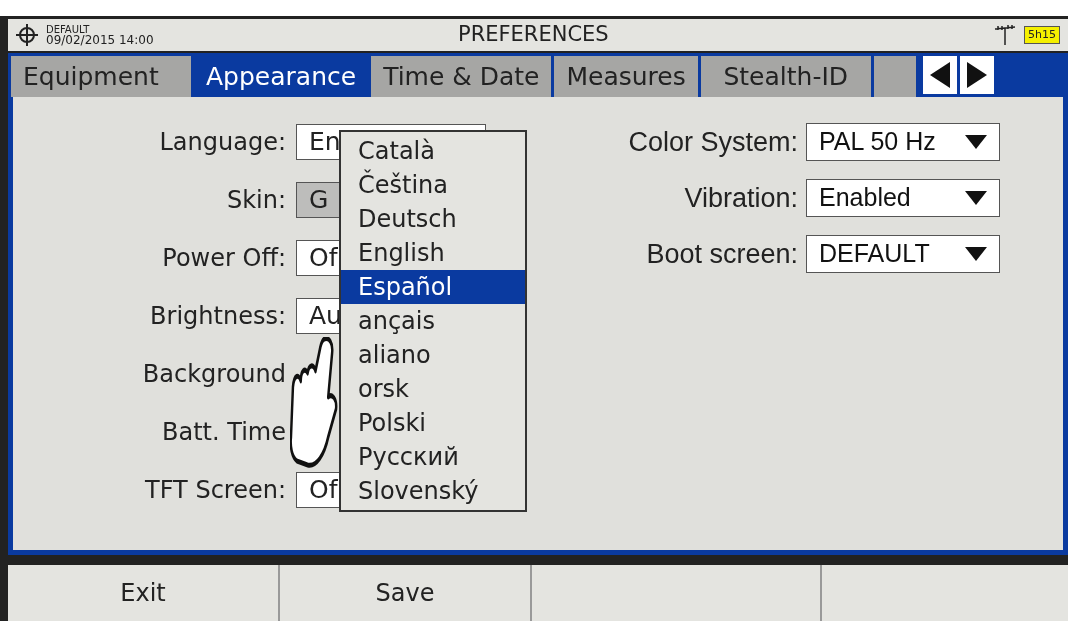 This screenshot has width=1068, height=621. Describe the element at coordinates (433, 287) in the screenshot. I see `menu-item: Español` at that location.